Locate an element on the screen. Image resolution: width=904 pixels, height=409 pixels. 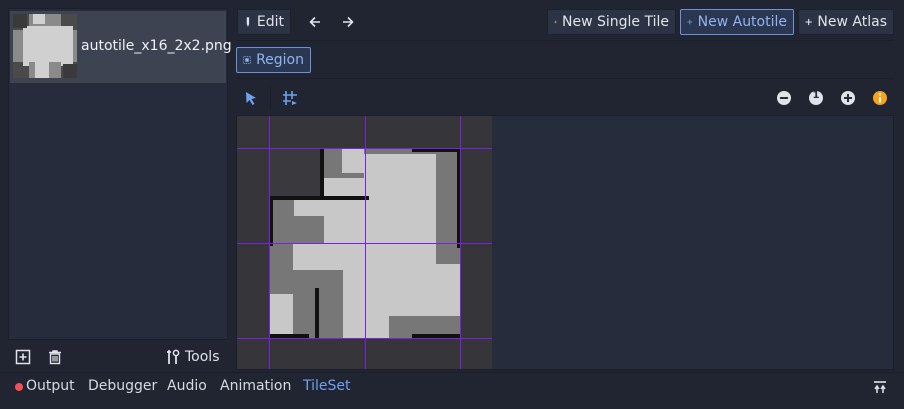
add-texture-button is located at coordinates (23, 357).